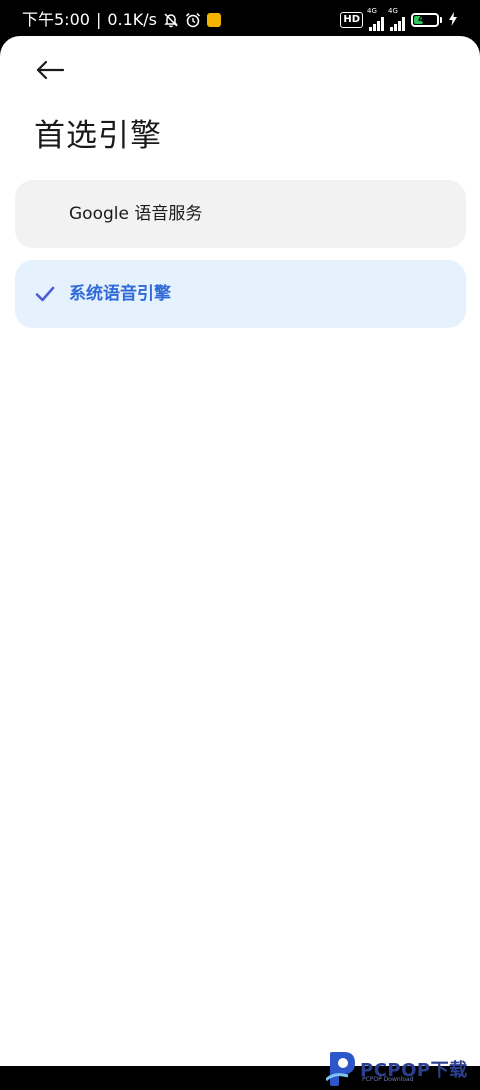 The width and height of the screenshot is (480, 1090). I want to click on app-notification-icon, so click(214, 20).